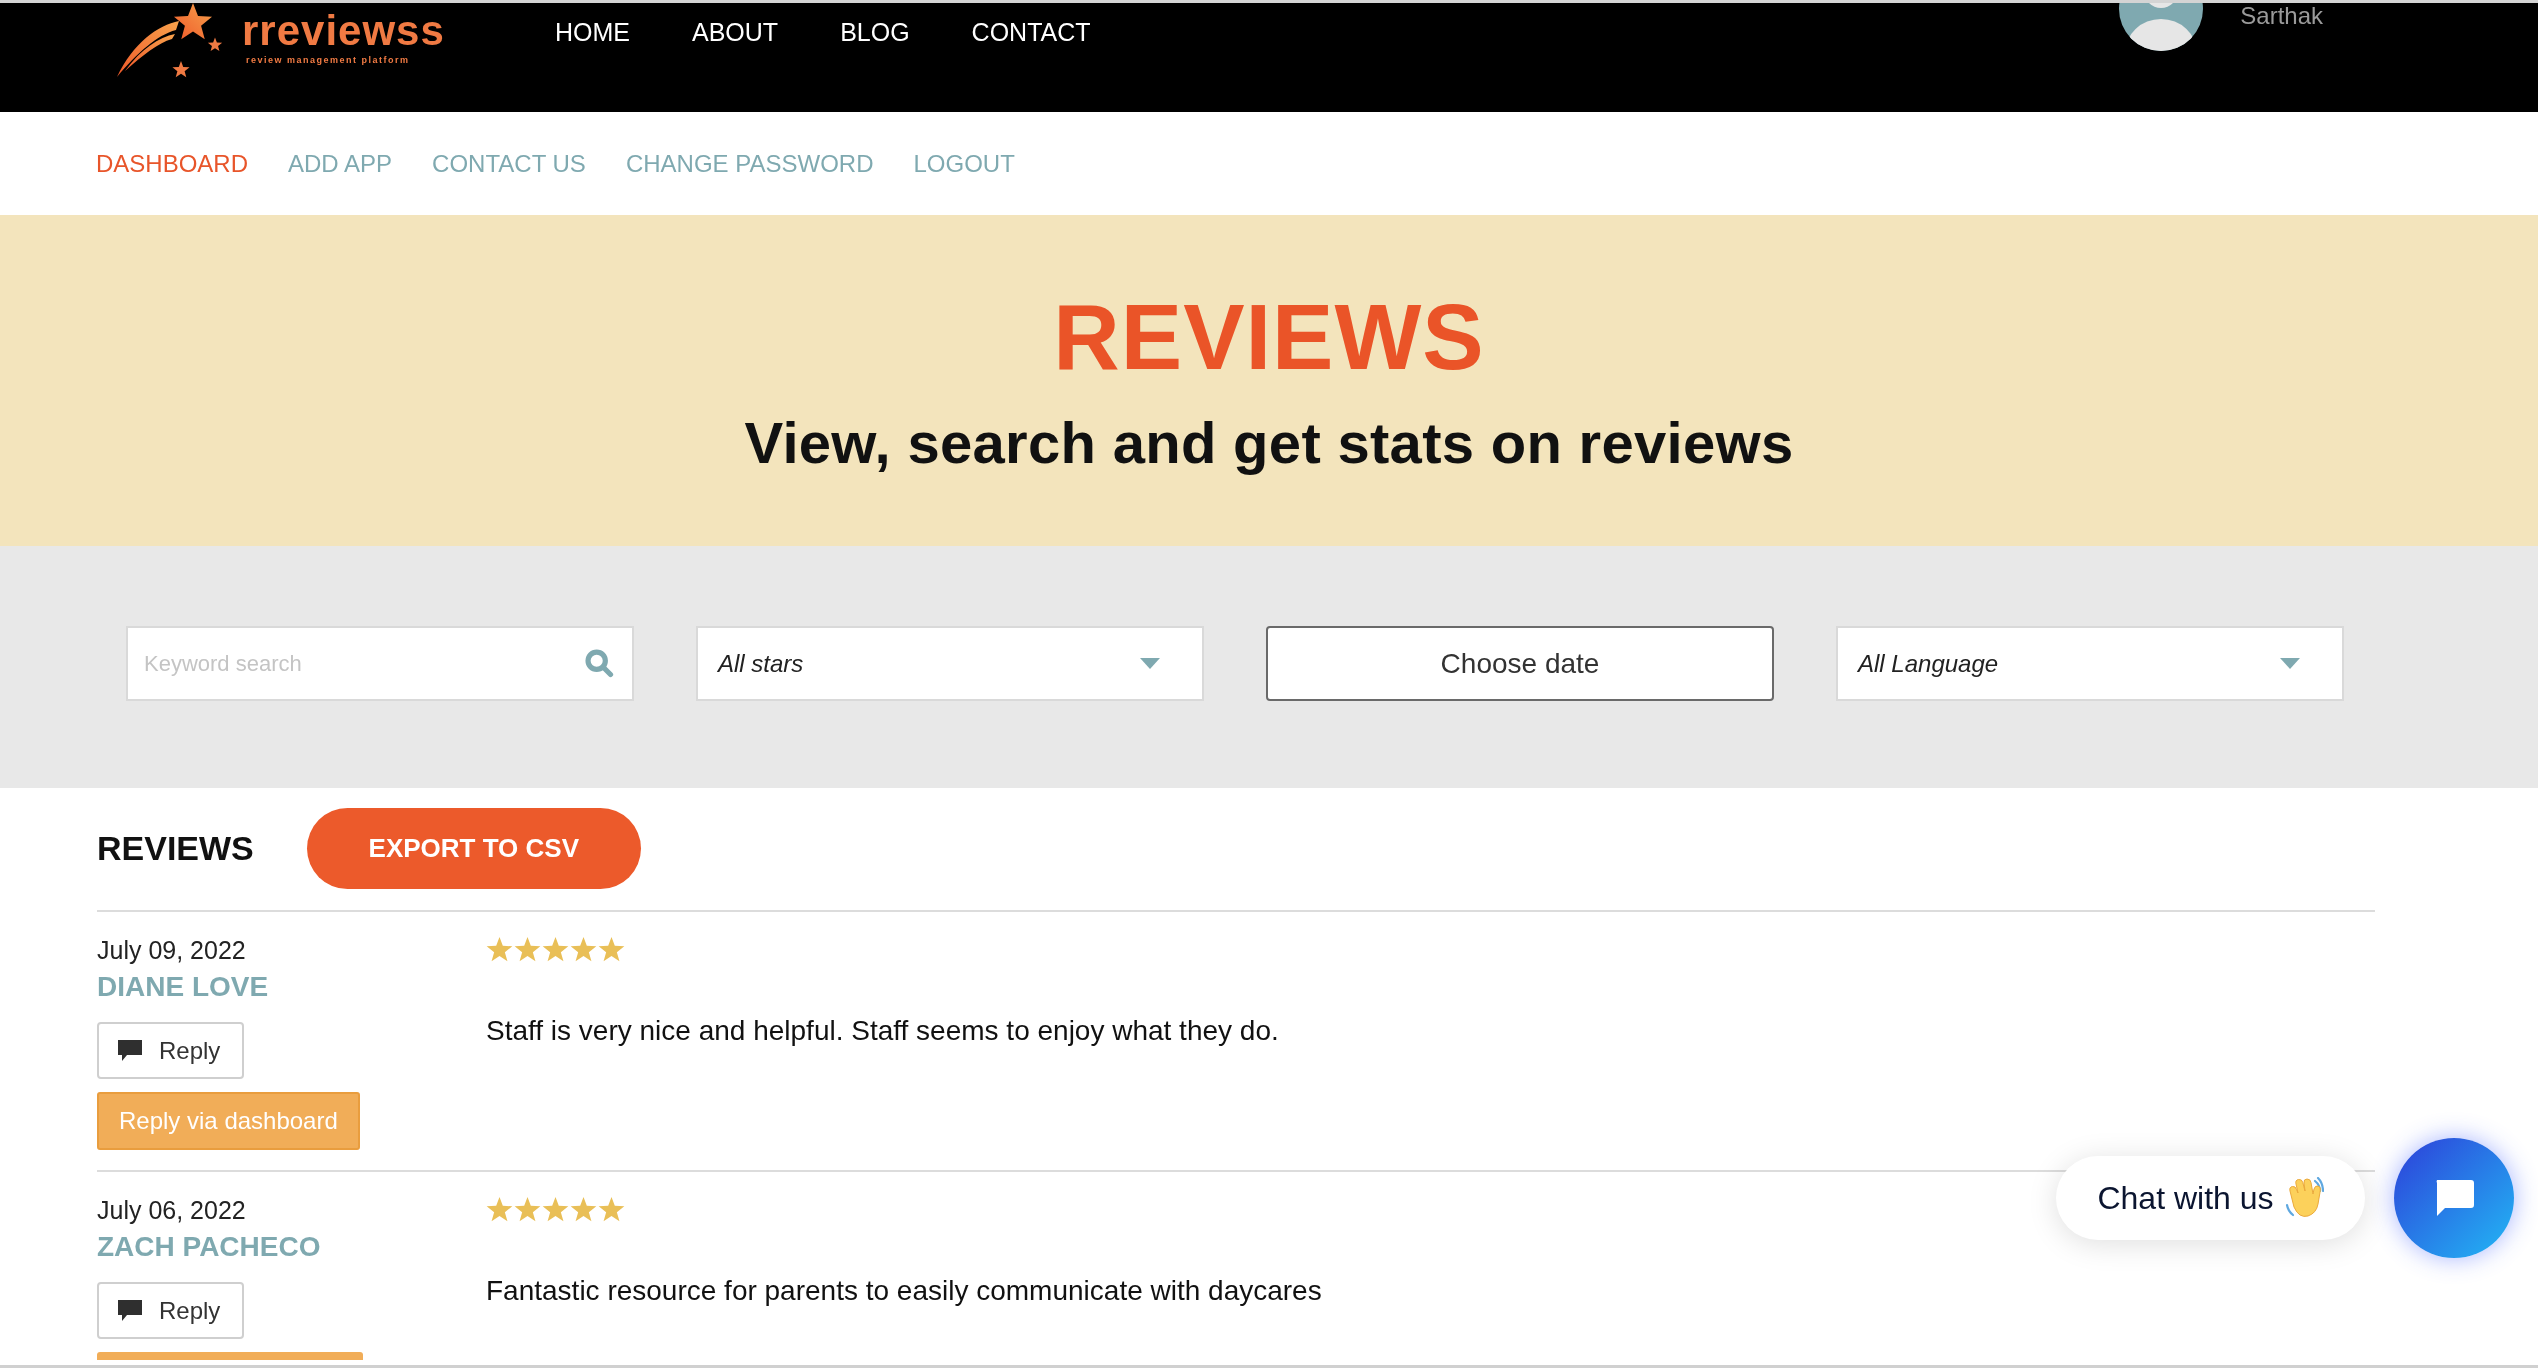  Describe the element at coordinates (380, 663) in the screenshot. I see `search-field: Keyword search` at that location.